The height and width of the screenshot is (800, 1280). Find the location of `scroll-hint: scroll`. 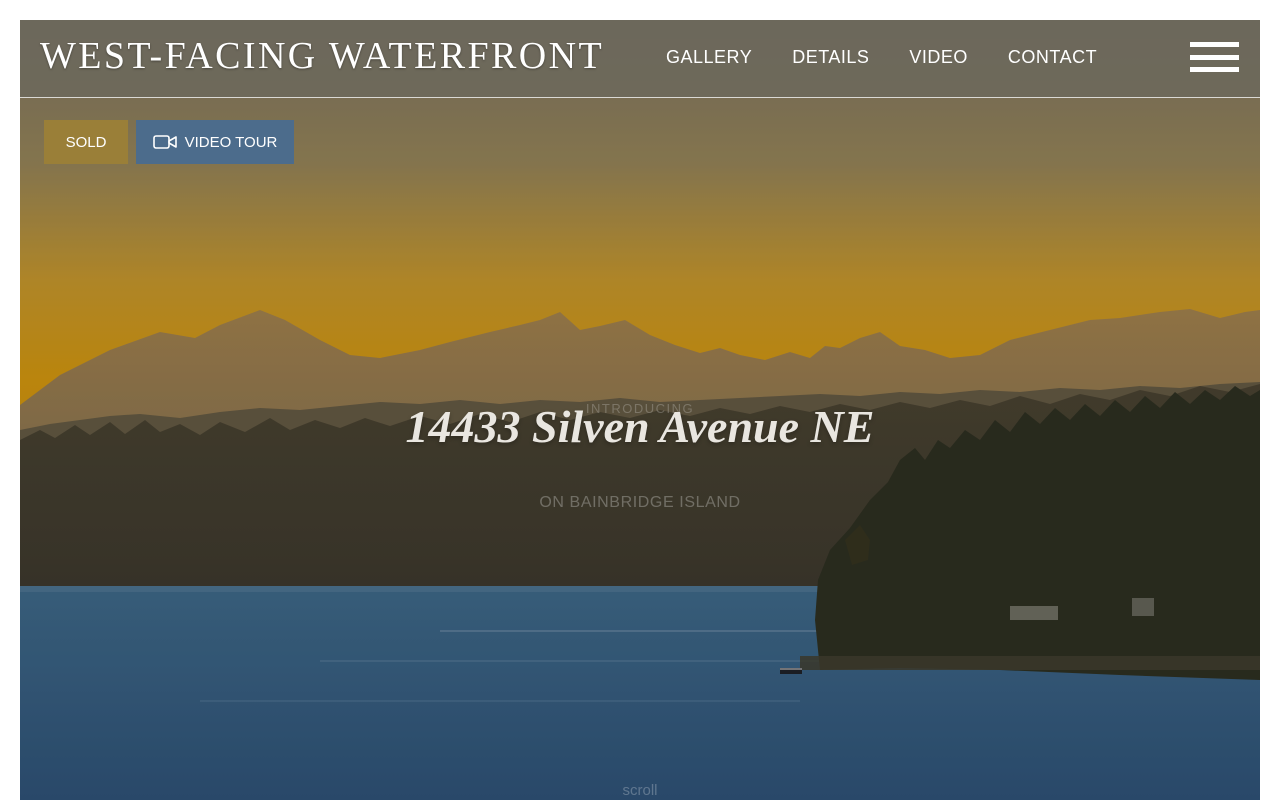

scroll-hint: scroll is located at coordinates (640, 790).